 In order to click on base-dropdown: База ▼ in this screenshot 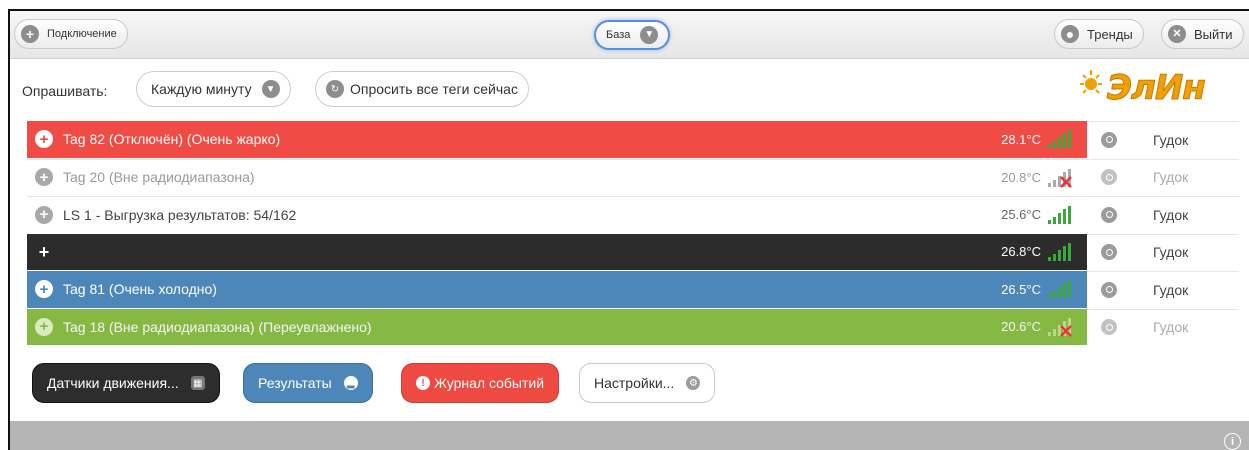, I will do `click(632, 35)`.